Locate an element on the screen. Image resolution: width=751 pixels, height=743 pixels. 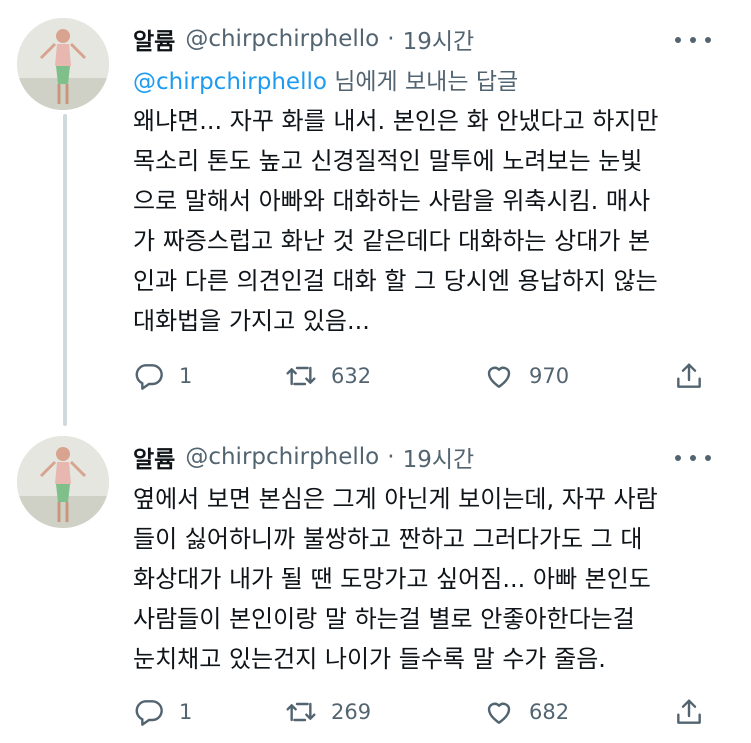
action-bar: 1 269 682 is located at coordinates (423, 712).